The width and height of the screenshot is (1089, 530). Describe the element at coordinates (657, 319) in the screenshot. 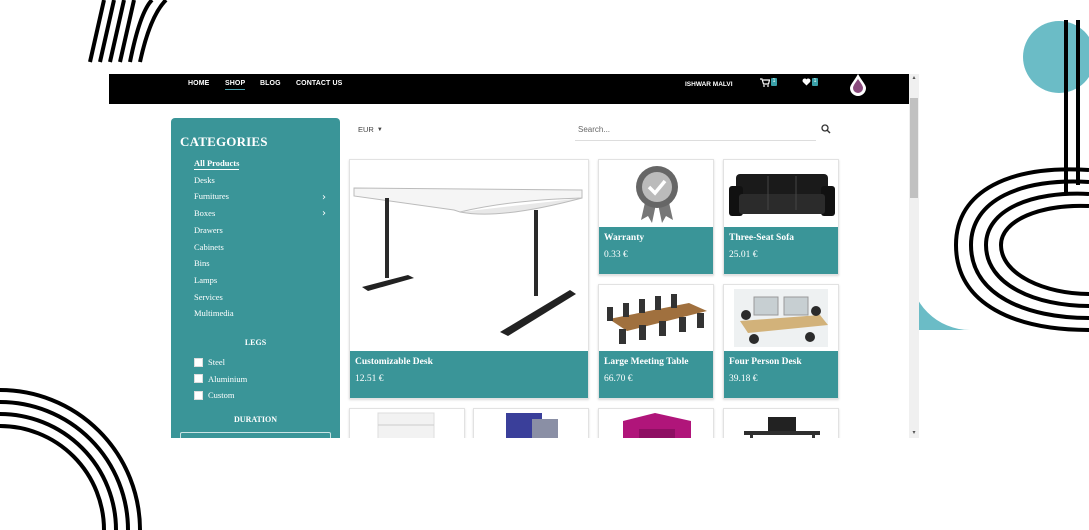

I see `meeting-table-image` at that location.